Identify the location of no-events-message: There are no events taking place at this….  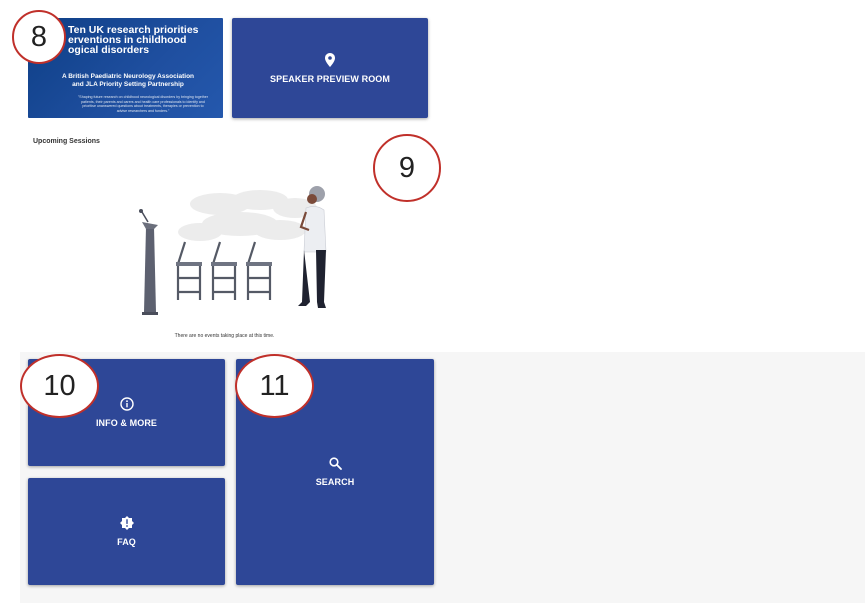
(224, 336).